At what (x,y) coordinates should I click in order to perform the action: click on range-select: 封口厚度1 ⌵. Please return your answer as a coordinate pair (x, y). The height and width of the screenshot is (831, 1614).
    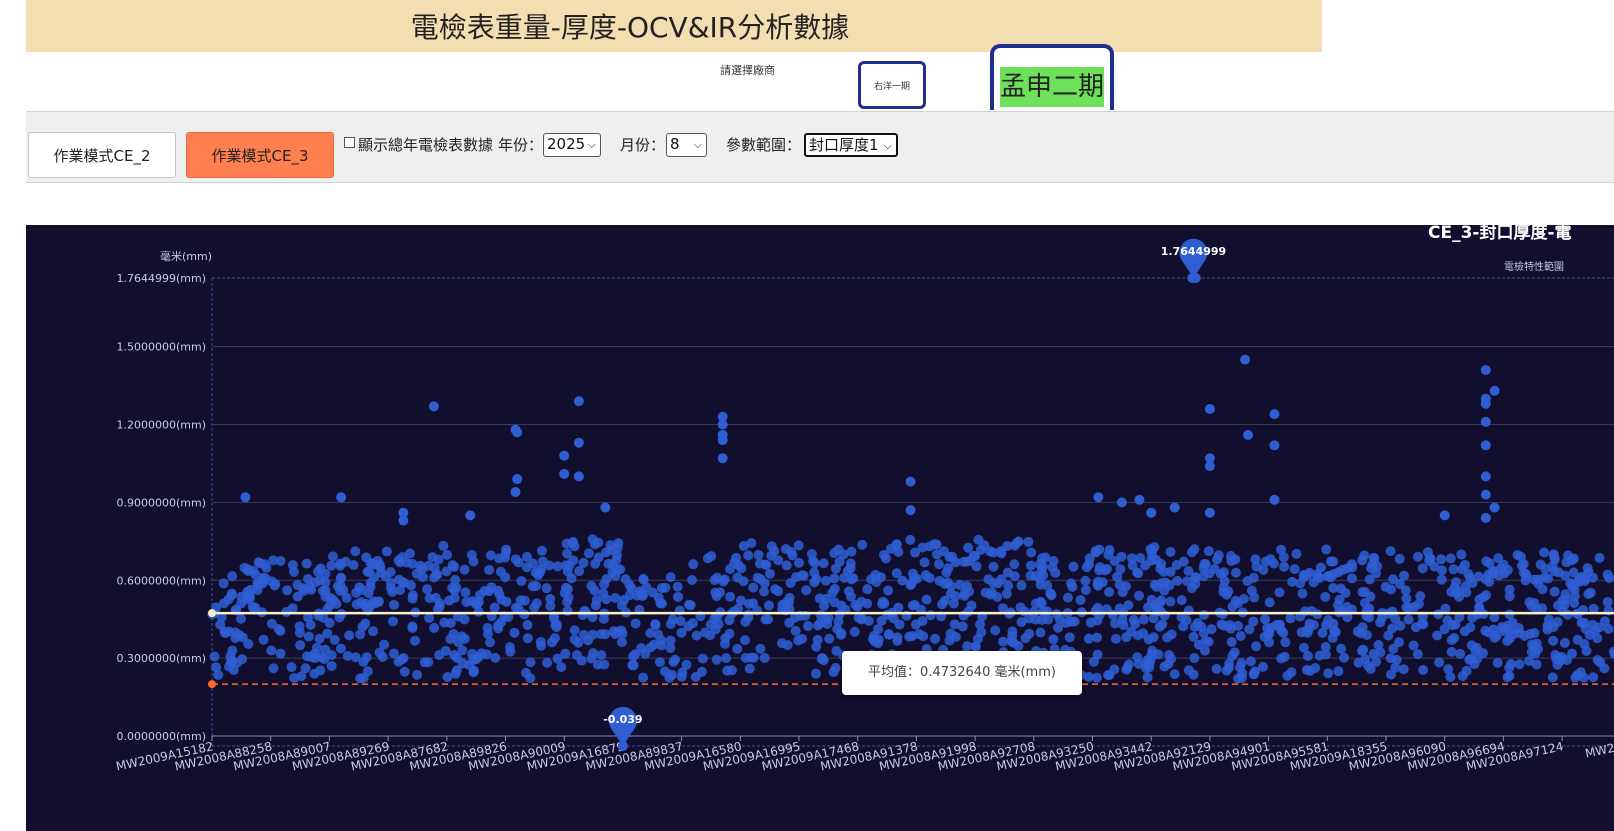
    Looking at the image, I should click on (851, 145).